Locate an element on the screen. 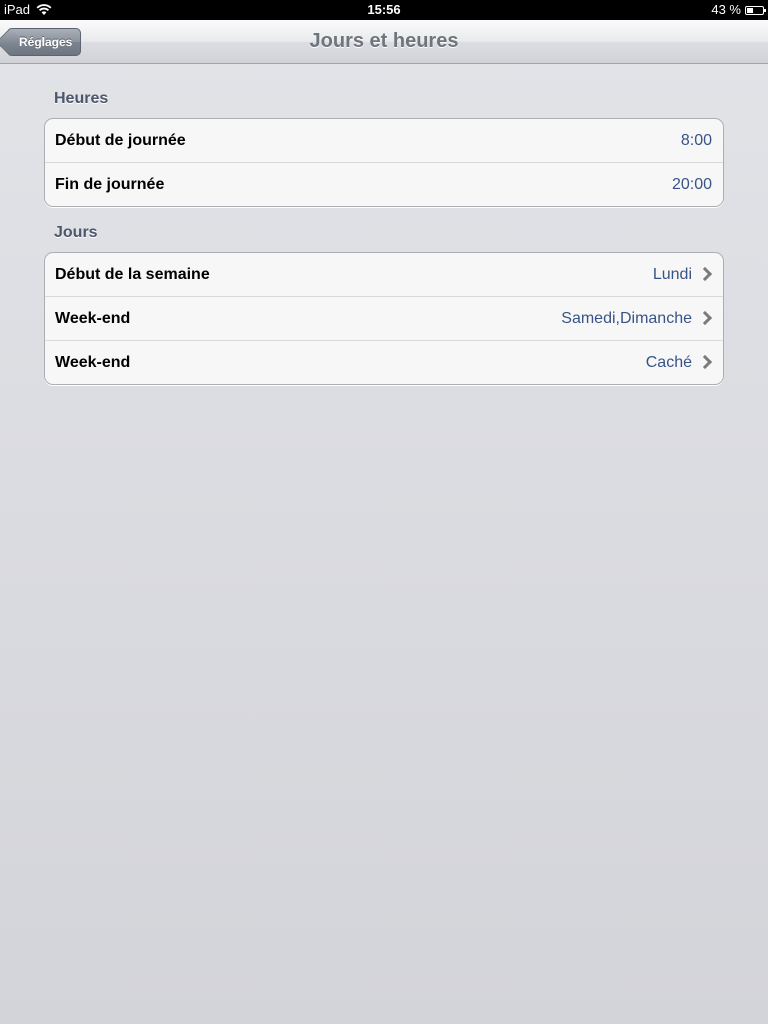 The width and height of the screenshot is (768, 1024). row-label: Début de journée is located at coordinates (120, 140).